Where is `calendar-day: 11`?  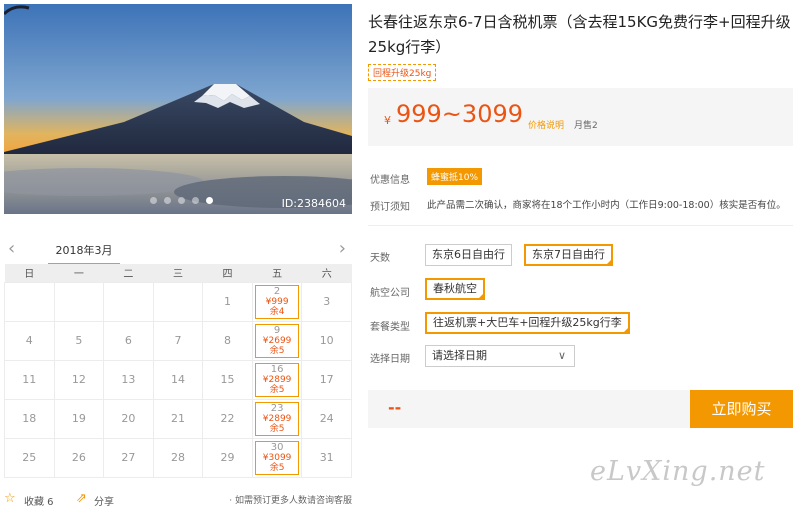 calendar-day: 11 is located at coordinates (29, 379).